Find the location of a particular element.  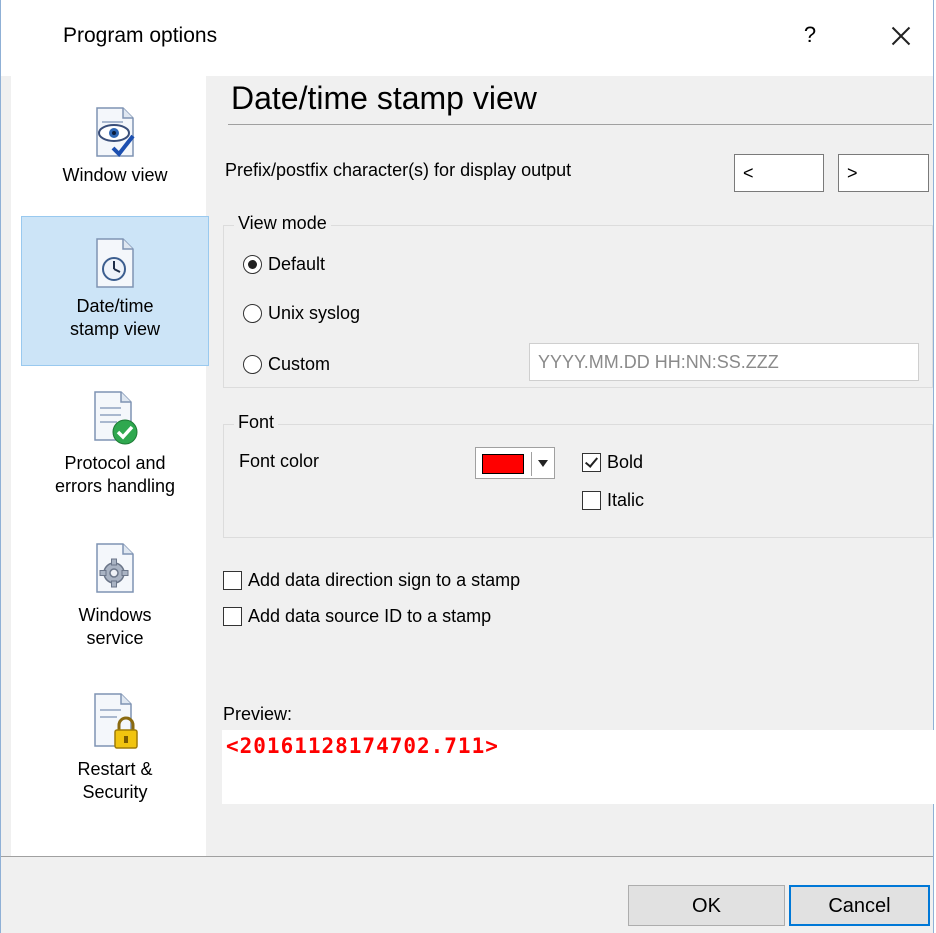

bold-checkbox is located at coordinates (591, 462).